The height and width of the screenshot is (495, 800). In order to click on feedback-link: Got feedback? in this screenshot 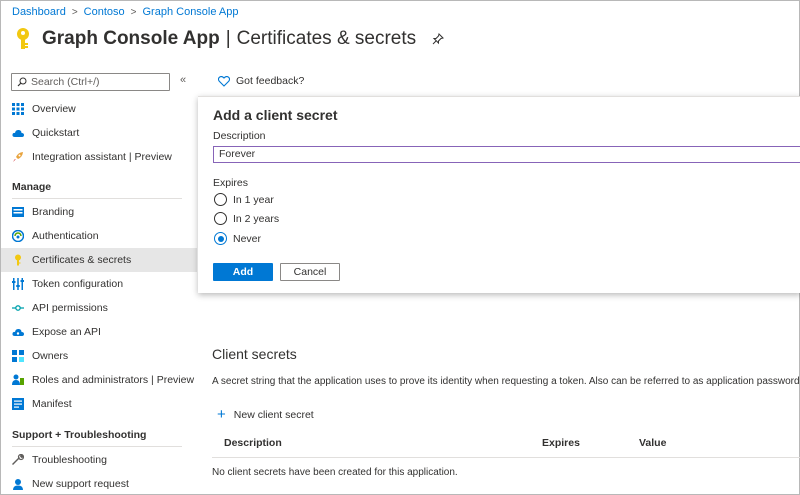, I will do `click(261, 81)`.